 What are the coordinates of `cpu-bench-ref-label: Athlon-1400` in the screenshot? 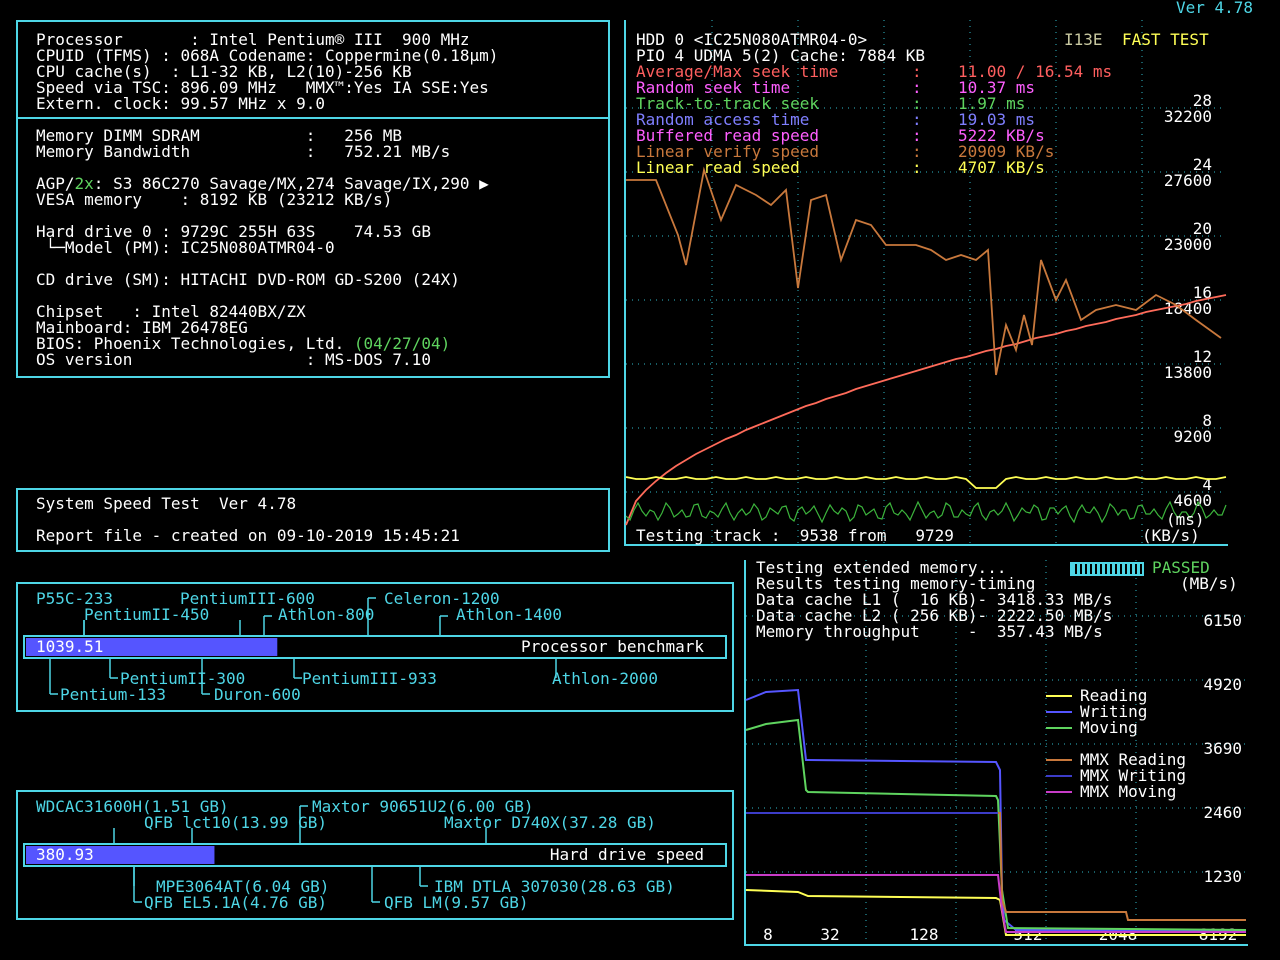 It's located at (509, 614).